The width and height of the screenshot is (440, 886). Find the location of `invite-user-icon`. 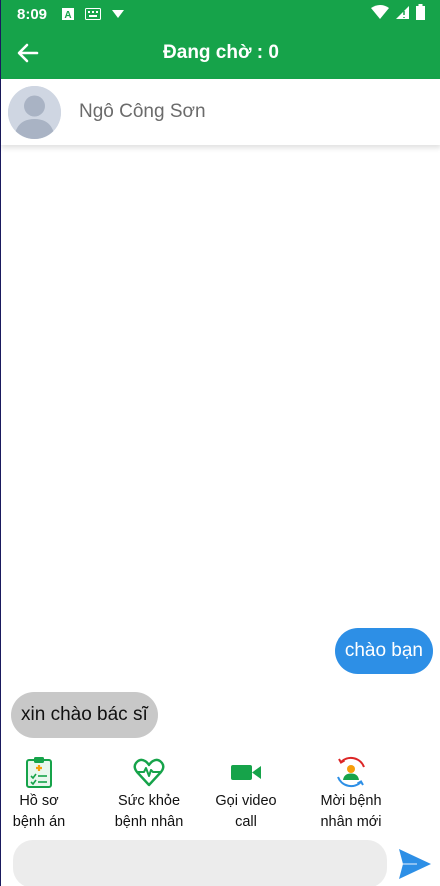

invite-user-icon is located at coordinates (351, 772).